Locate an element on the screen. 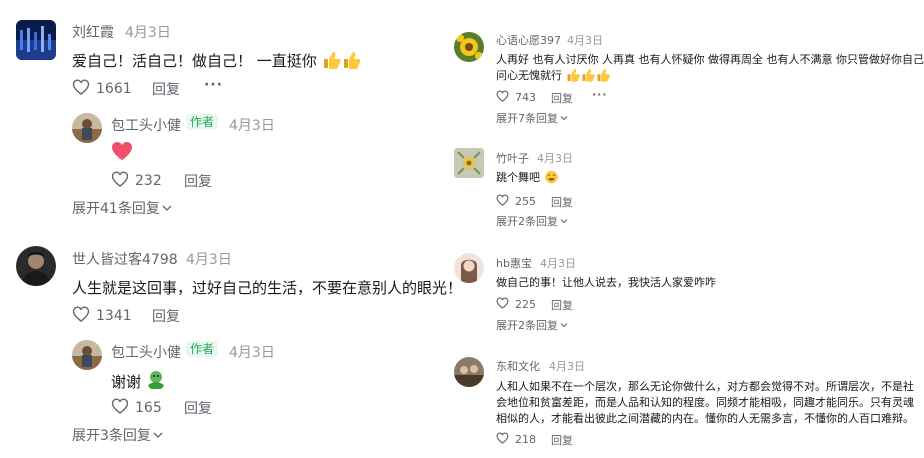 This screenshot has width=924, height=458. expand-replies-button: 展开3条回复 is located at coordinates (117, 435).